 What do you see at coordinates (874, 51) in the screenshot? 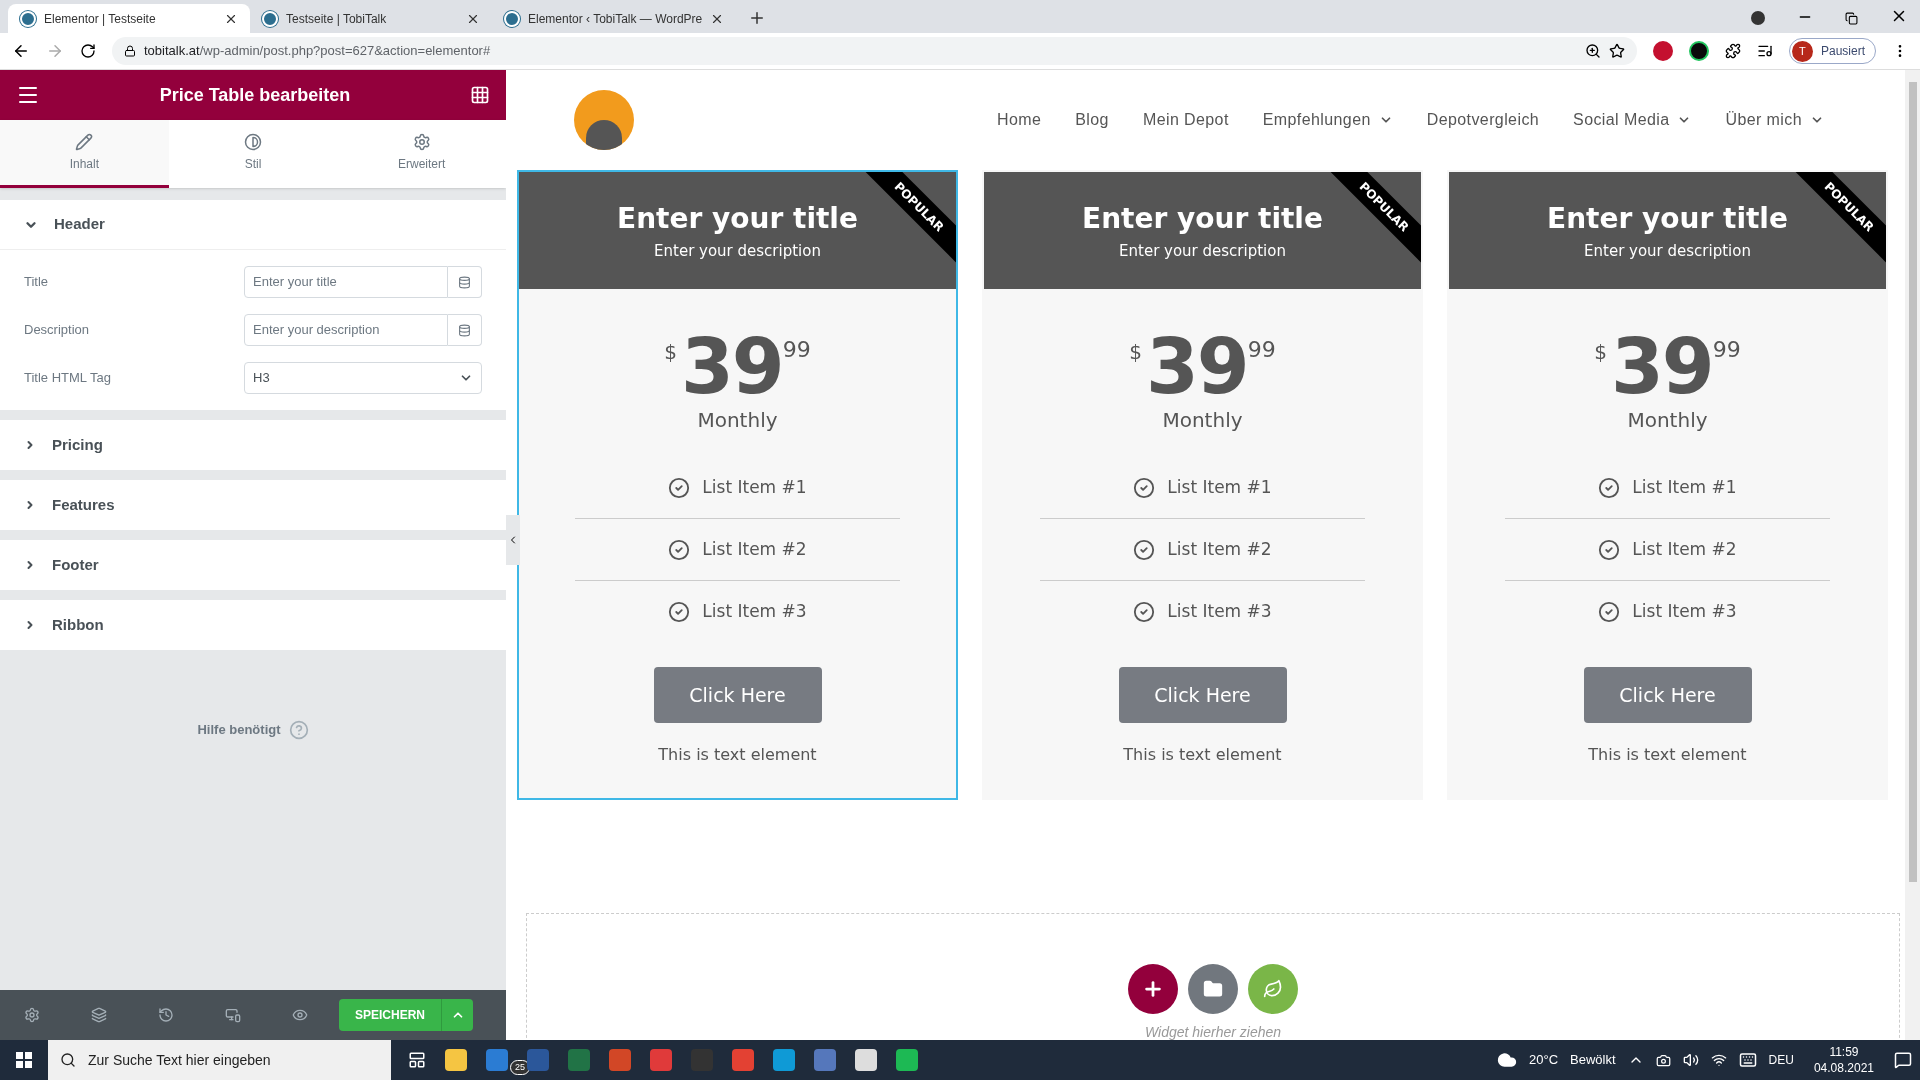
I see `address-bar: tobitalk.at/wp-admin/post.php?post=627&action=elementor#` at bounding box center [874, 51].